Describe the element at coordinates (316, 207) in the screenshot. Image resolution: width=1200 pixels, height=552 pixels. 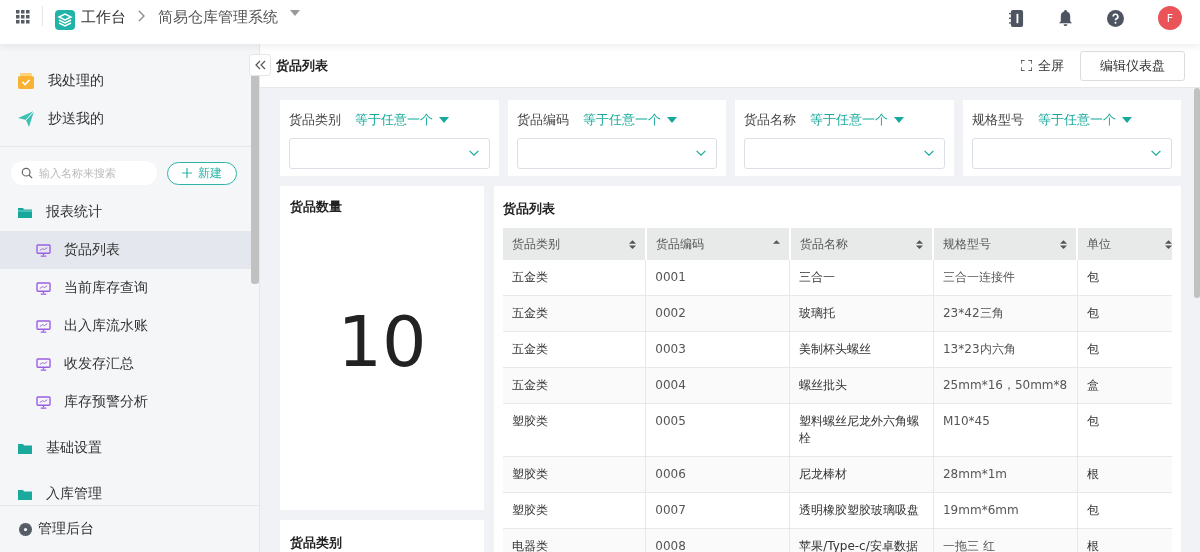
I see `card-title: 货品数量` at that location.